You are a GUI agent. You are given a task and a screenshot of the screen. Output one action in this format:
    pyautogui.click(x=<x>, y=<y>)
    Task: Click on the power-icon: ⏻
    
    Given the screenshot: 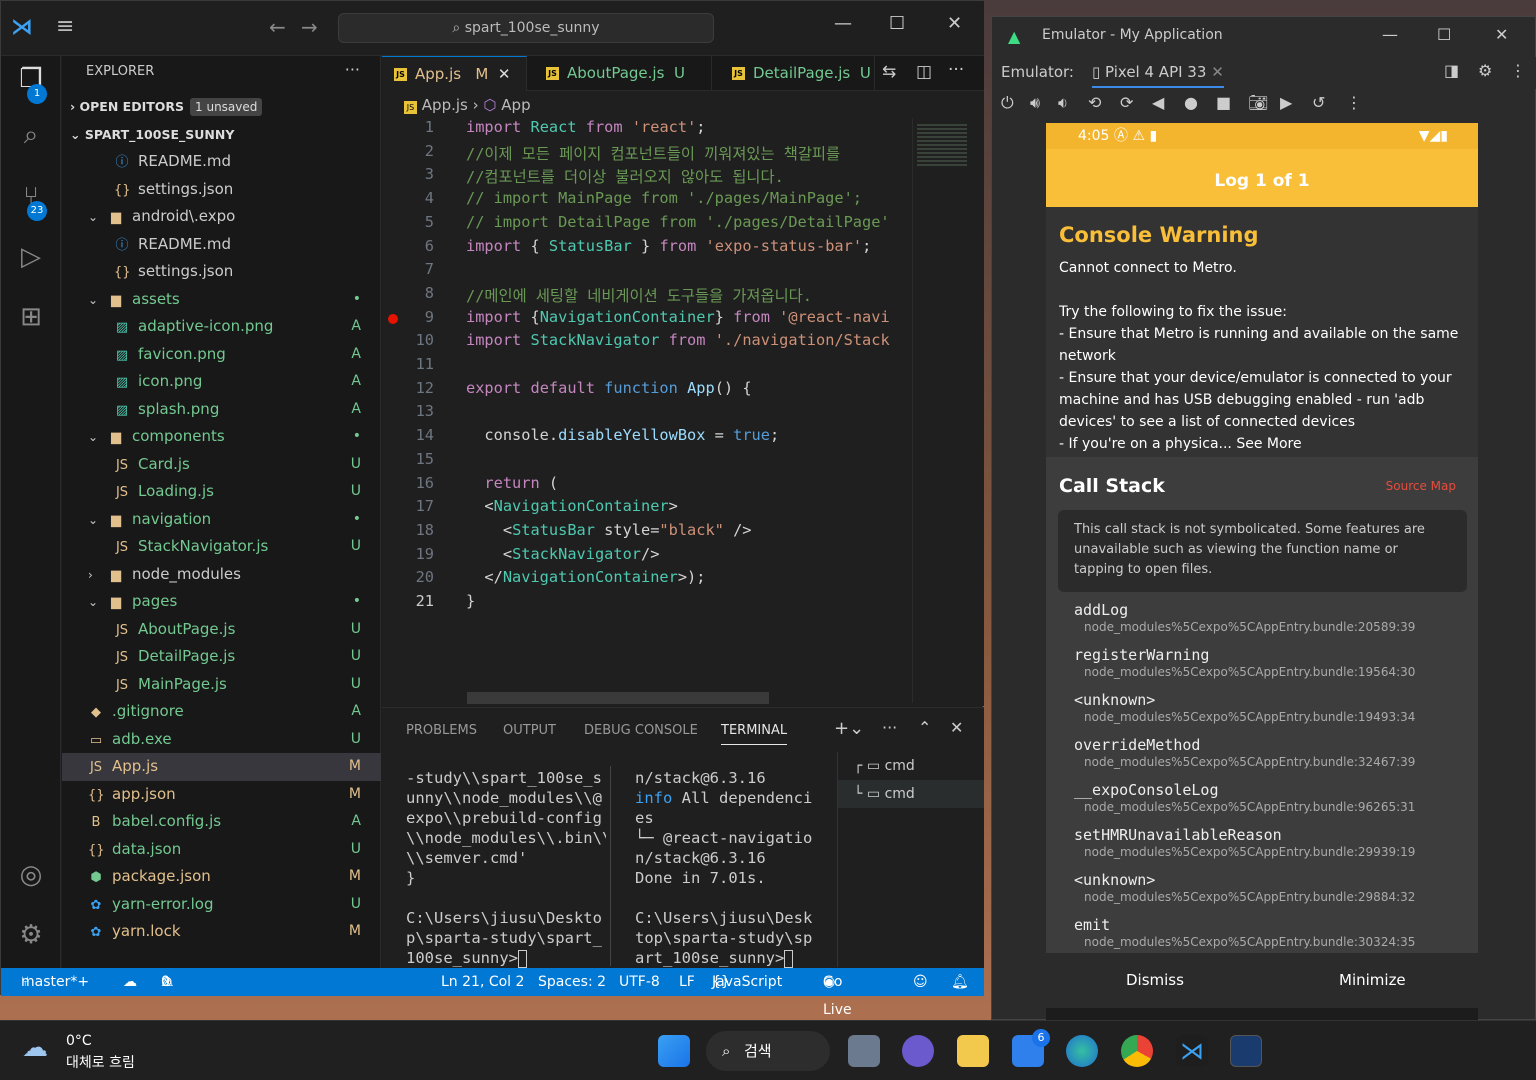 What is the action you would take?
    pyautogui.click(x=1007, y=103)
    